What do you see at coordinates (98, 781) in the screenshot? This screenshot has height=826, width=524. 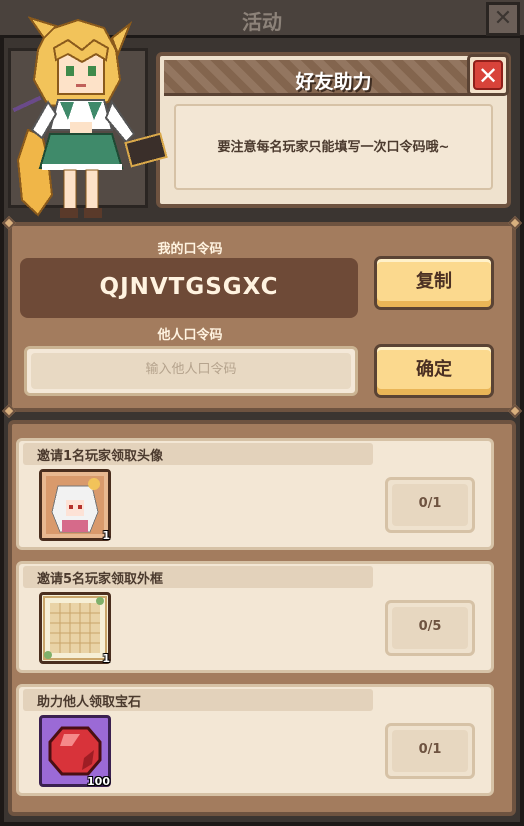 I see `icon-quantity: 100` at bounding box center [98, 781].